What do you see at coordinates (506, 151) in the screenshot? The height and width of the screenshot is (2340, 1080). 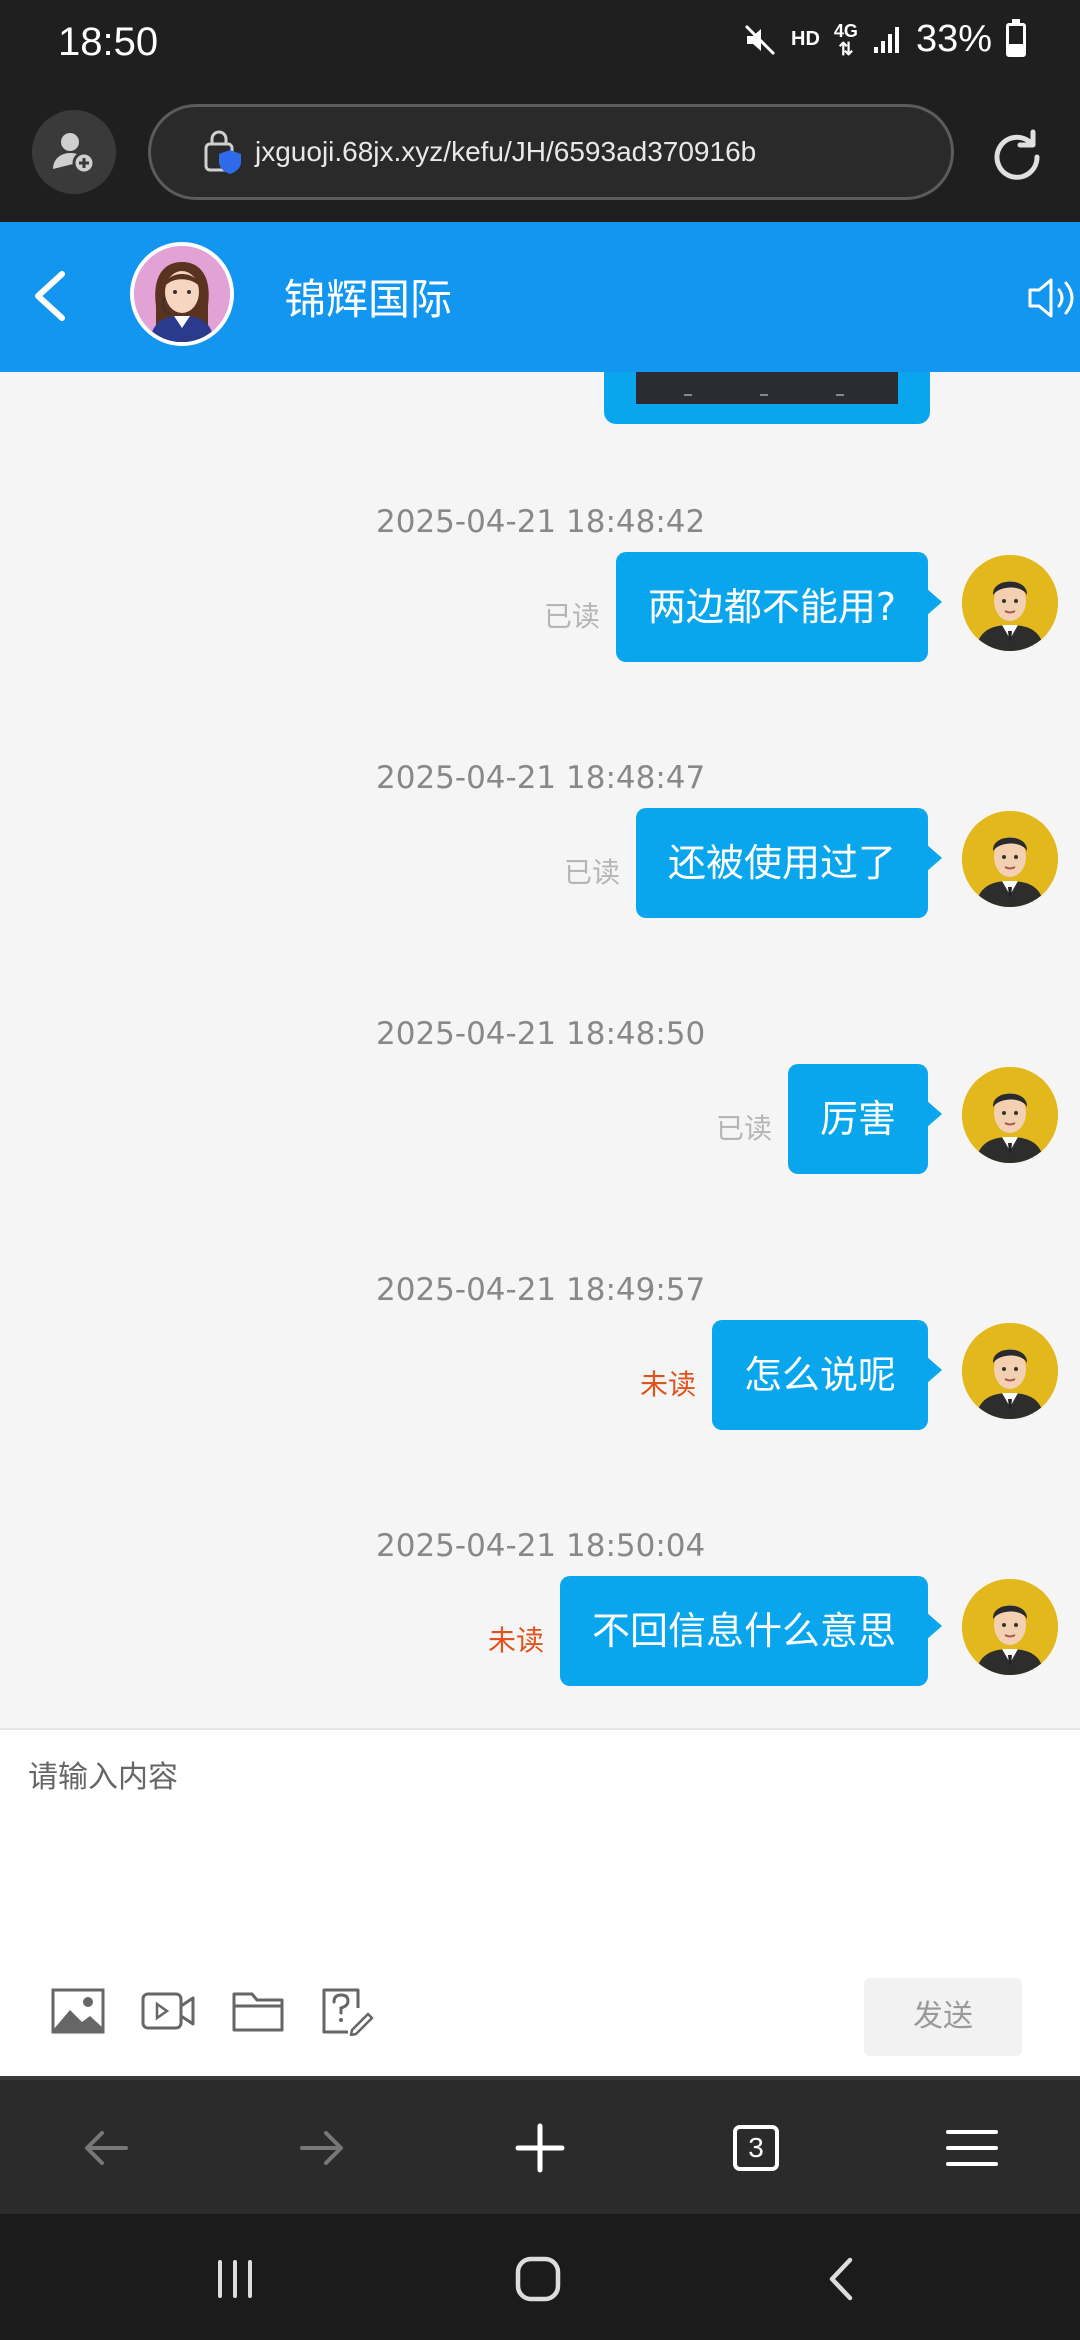 I see `url-text: jxguoji.68jx.xyz/kefu/JH/6593ad370916b` at bounding box center [506, 151].